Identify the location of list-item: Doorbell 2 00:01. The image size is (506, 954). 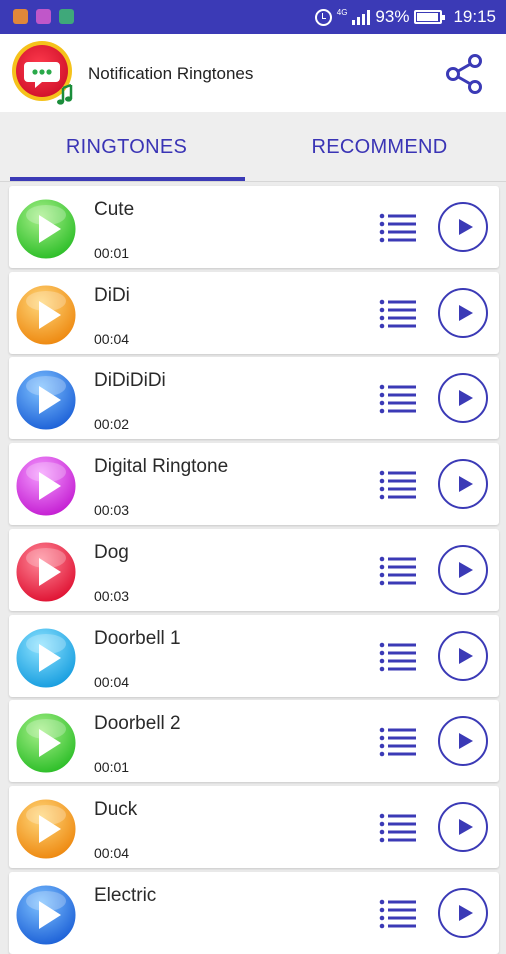
(254, 741).